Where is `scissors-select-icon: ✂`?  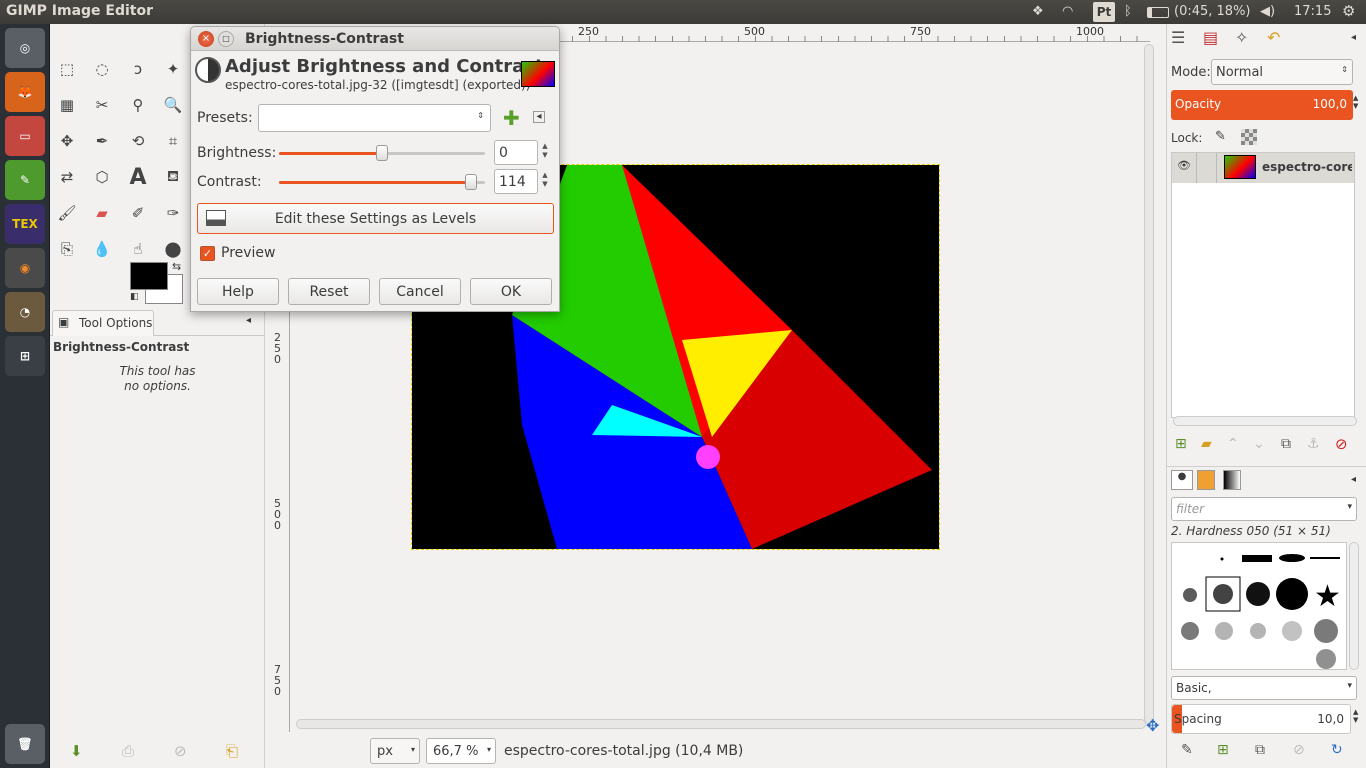
scissors-select-icon: ✂ is located at coordinates (102, 105).